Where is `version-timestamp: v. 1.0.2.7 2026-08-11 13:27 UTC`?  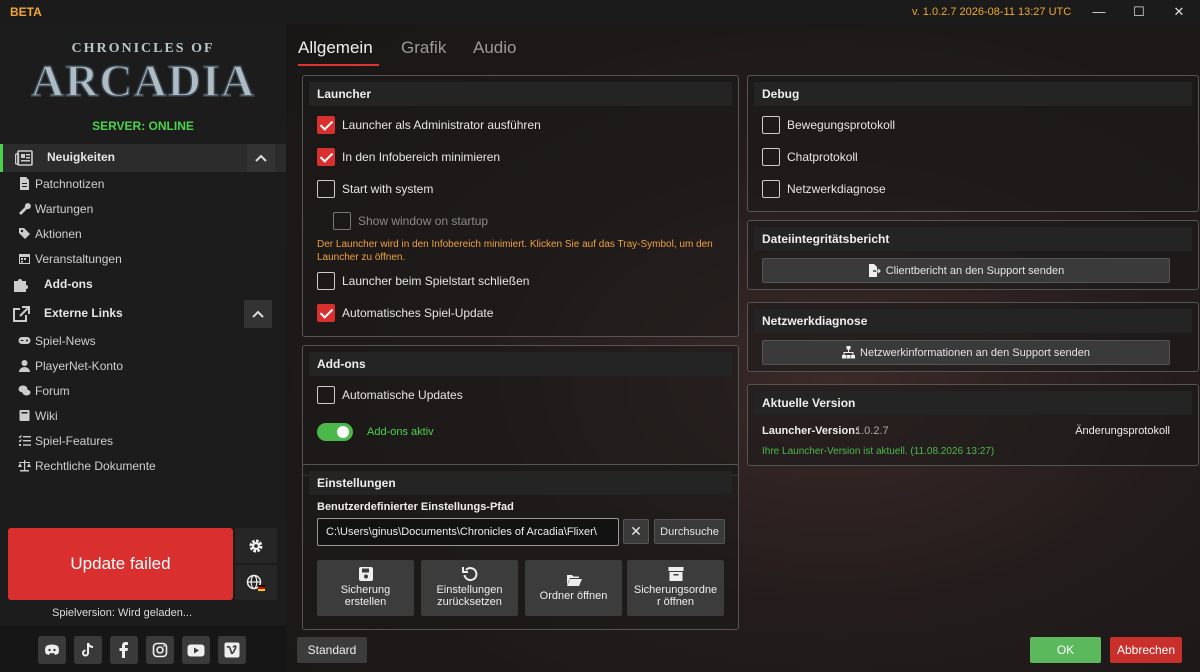
version-timestamp: v. 1.0.2.7 2026-08-11 13:27 UTC is located at coordinates (992, 12).